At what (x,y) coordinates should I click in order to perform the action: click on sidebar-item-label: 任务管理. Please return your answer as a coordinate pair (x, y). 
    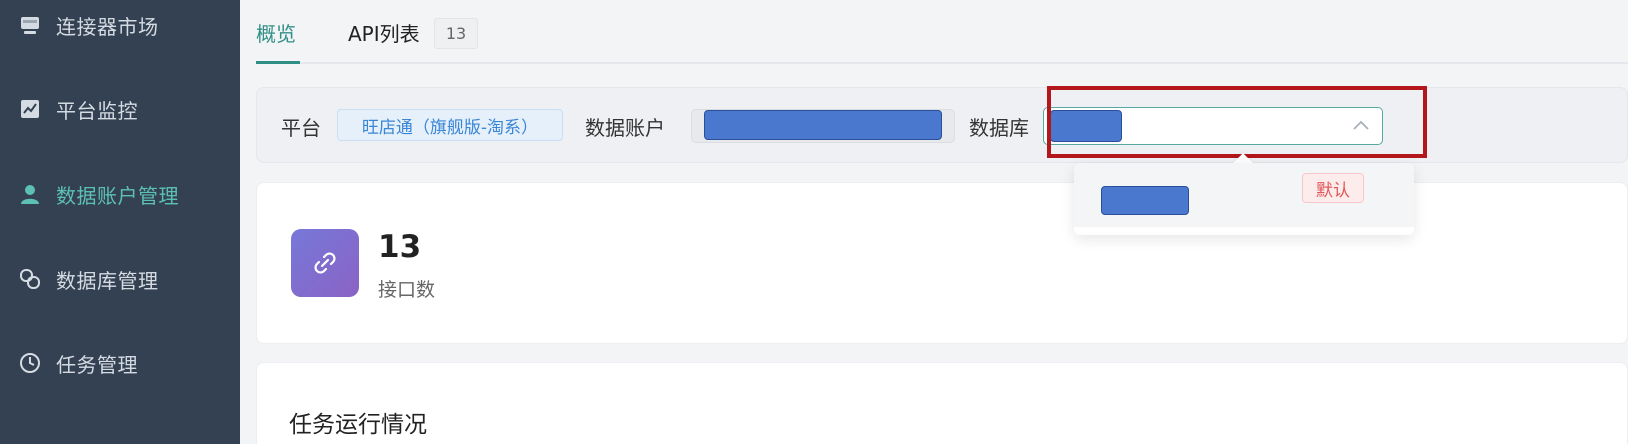
    Looking at the image, I should click on (97, 364).